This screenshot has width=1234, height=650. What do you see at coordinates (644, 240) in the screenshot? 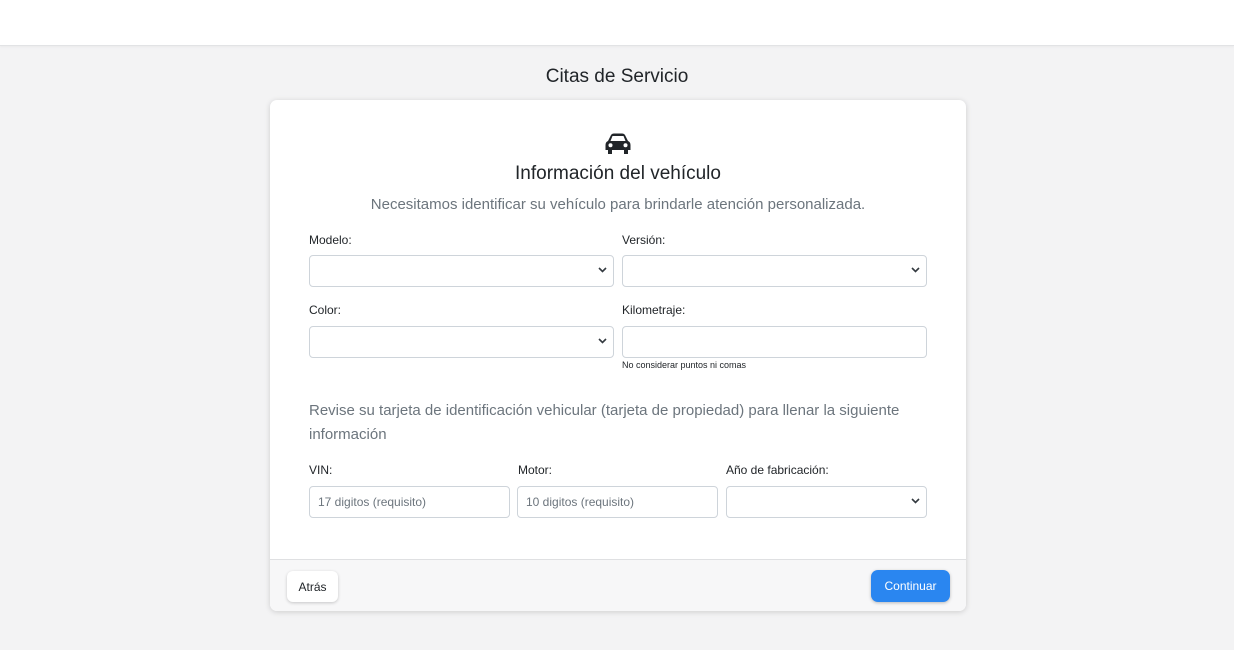
I see `version-label: Versión:` at bounding box center [644, 240].